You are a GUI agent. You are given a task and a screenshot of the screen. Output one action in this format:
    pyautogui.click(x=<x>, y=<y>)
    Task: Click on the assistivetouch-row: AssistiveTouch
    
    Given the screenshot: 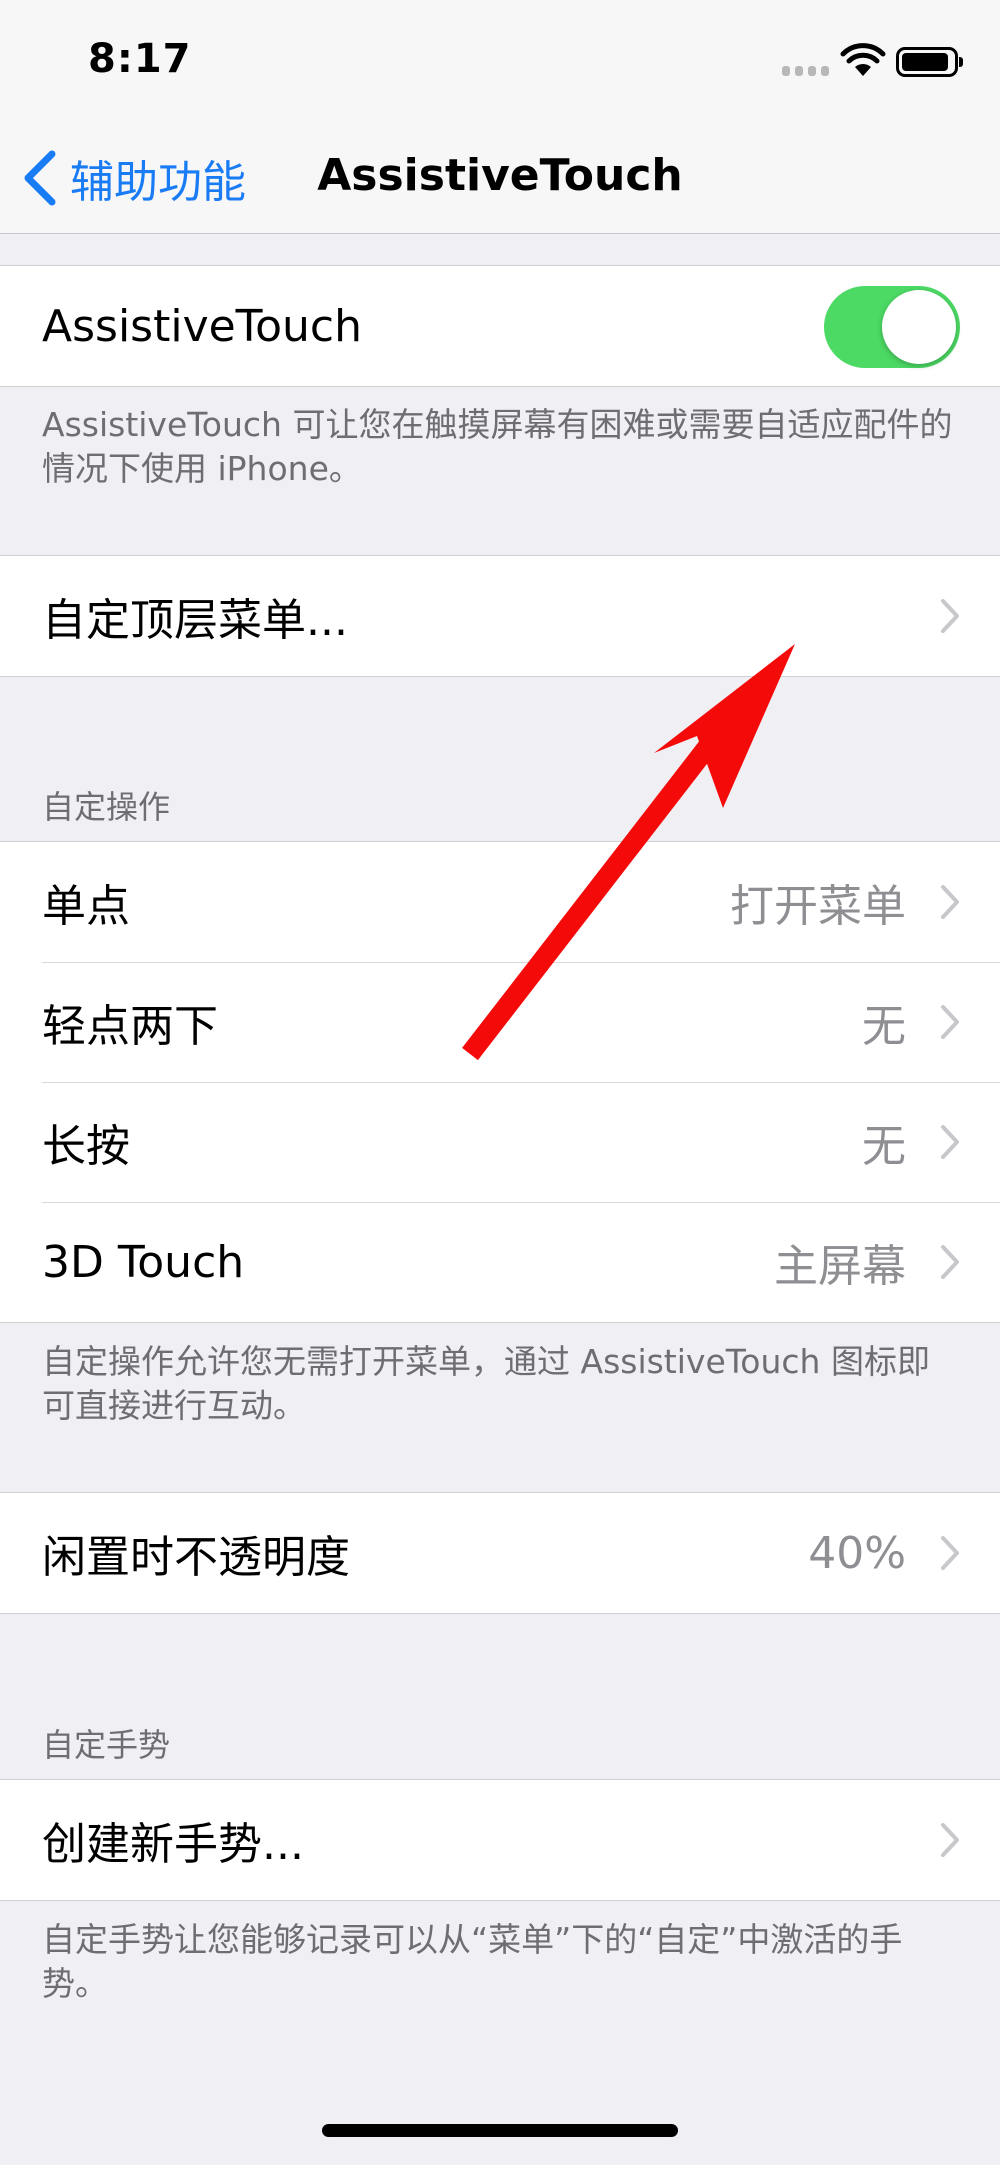 What is the action you would take?
    pyautogui.click(x=500, y=326)
    